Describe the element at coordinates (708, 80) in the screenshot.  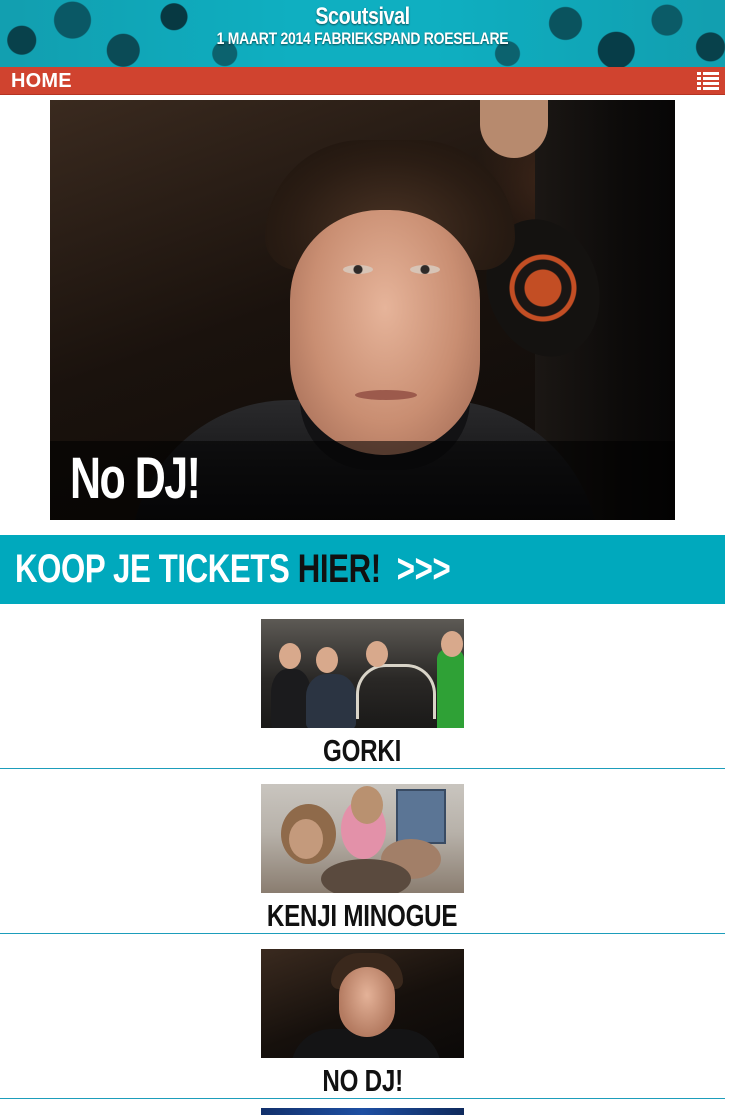
I see `list-icon` at that location.